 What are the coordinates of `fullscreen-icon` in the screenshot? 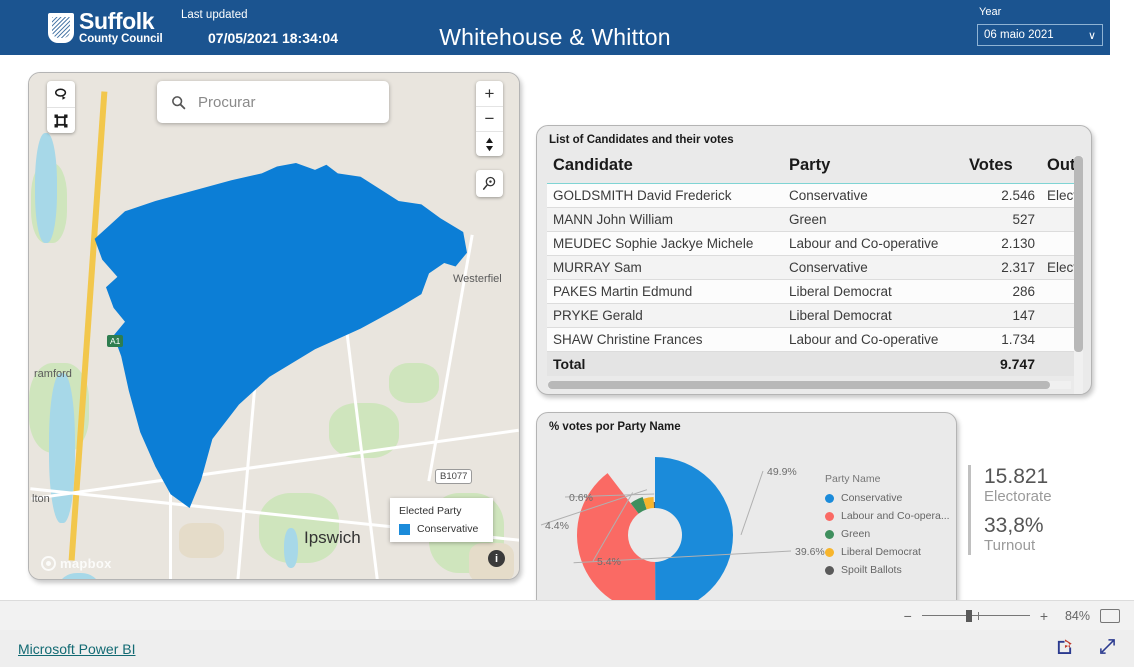 It's located at (1107, 649).